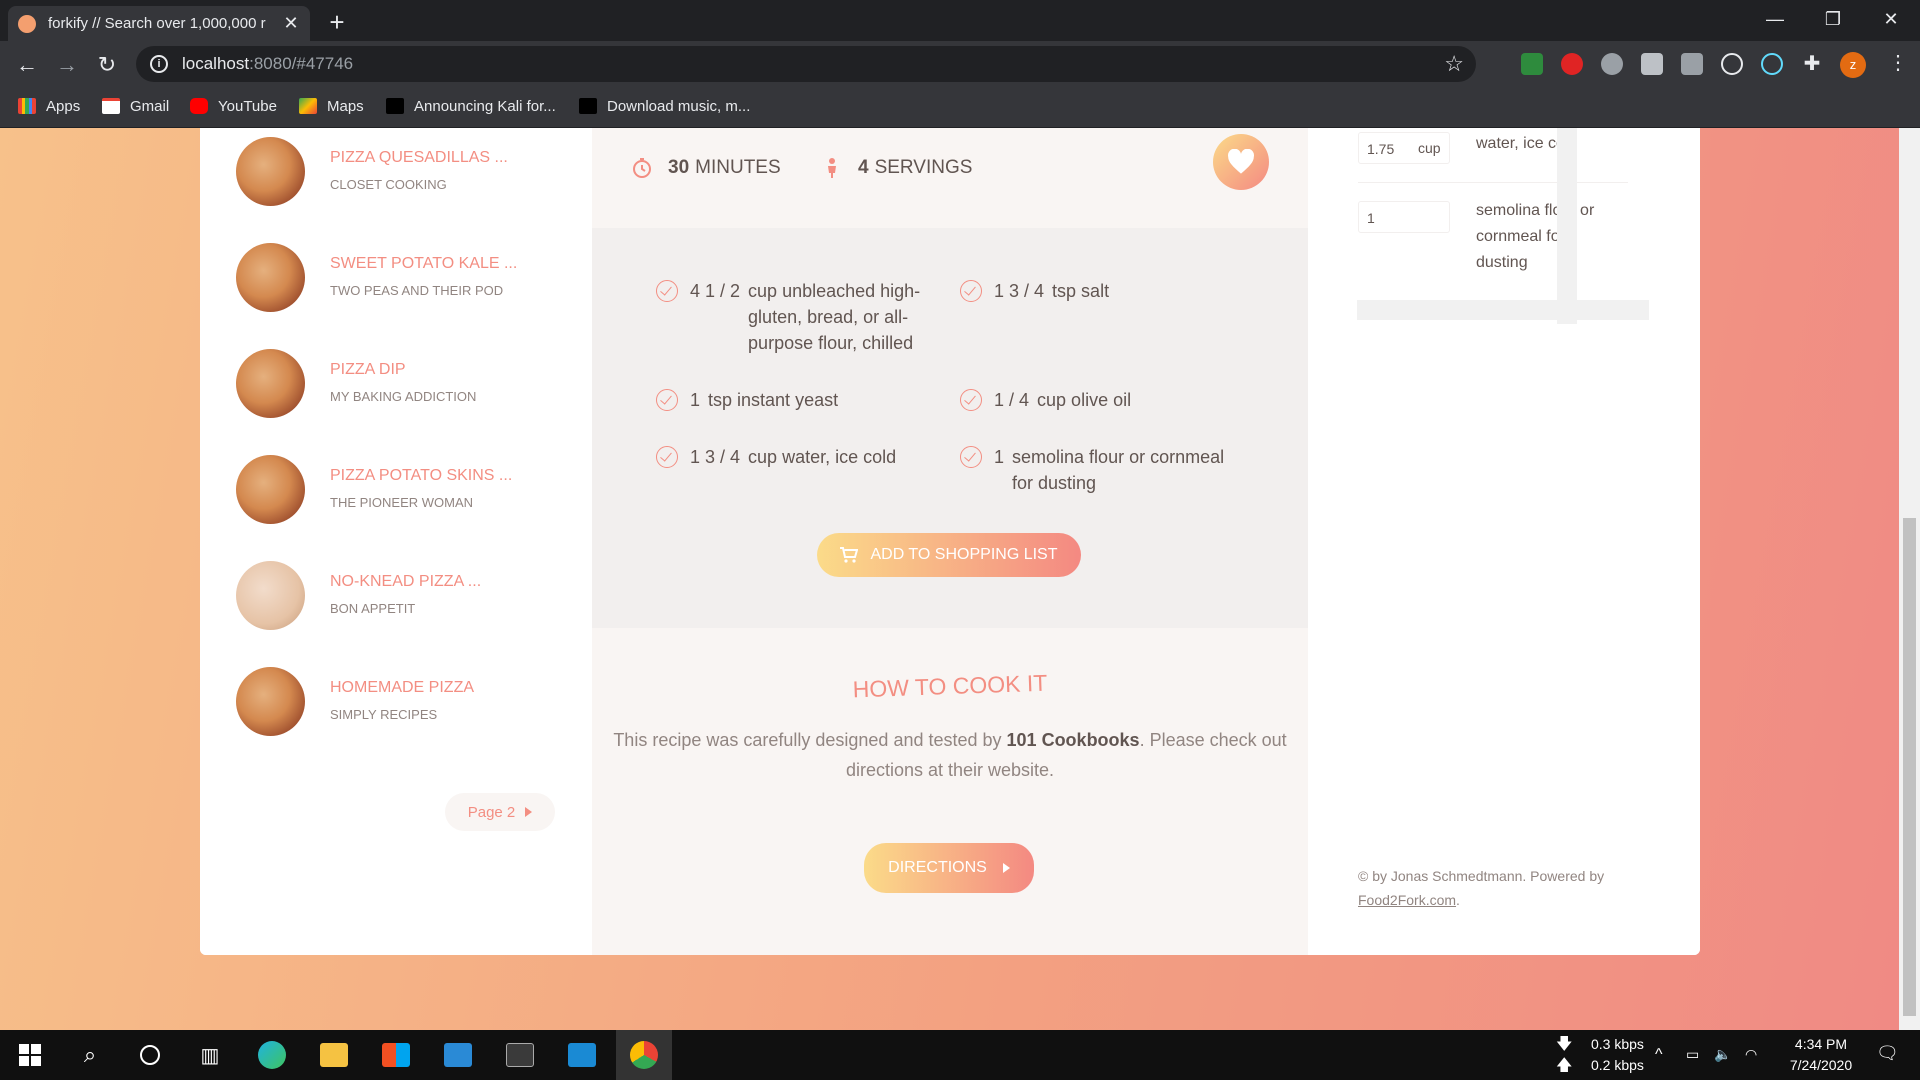  I want to click on bookmark-maps: Maps, so click(331, 106).